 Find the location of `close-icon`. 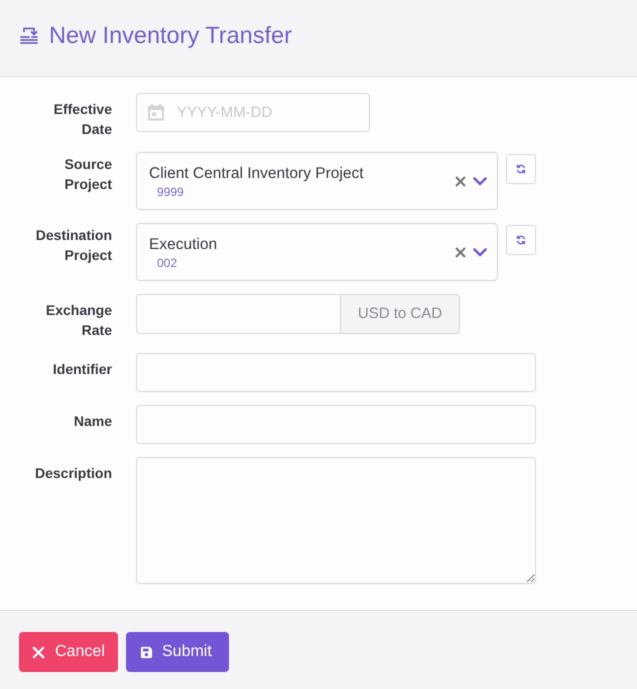

close-icon is located at coordinates (38, 652).